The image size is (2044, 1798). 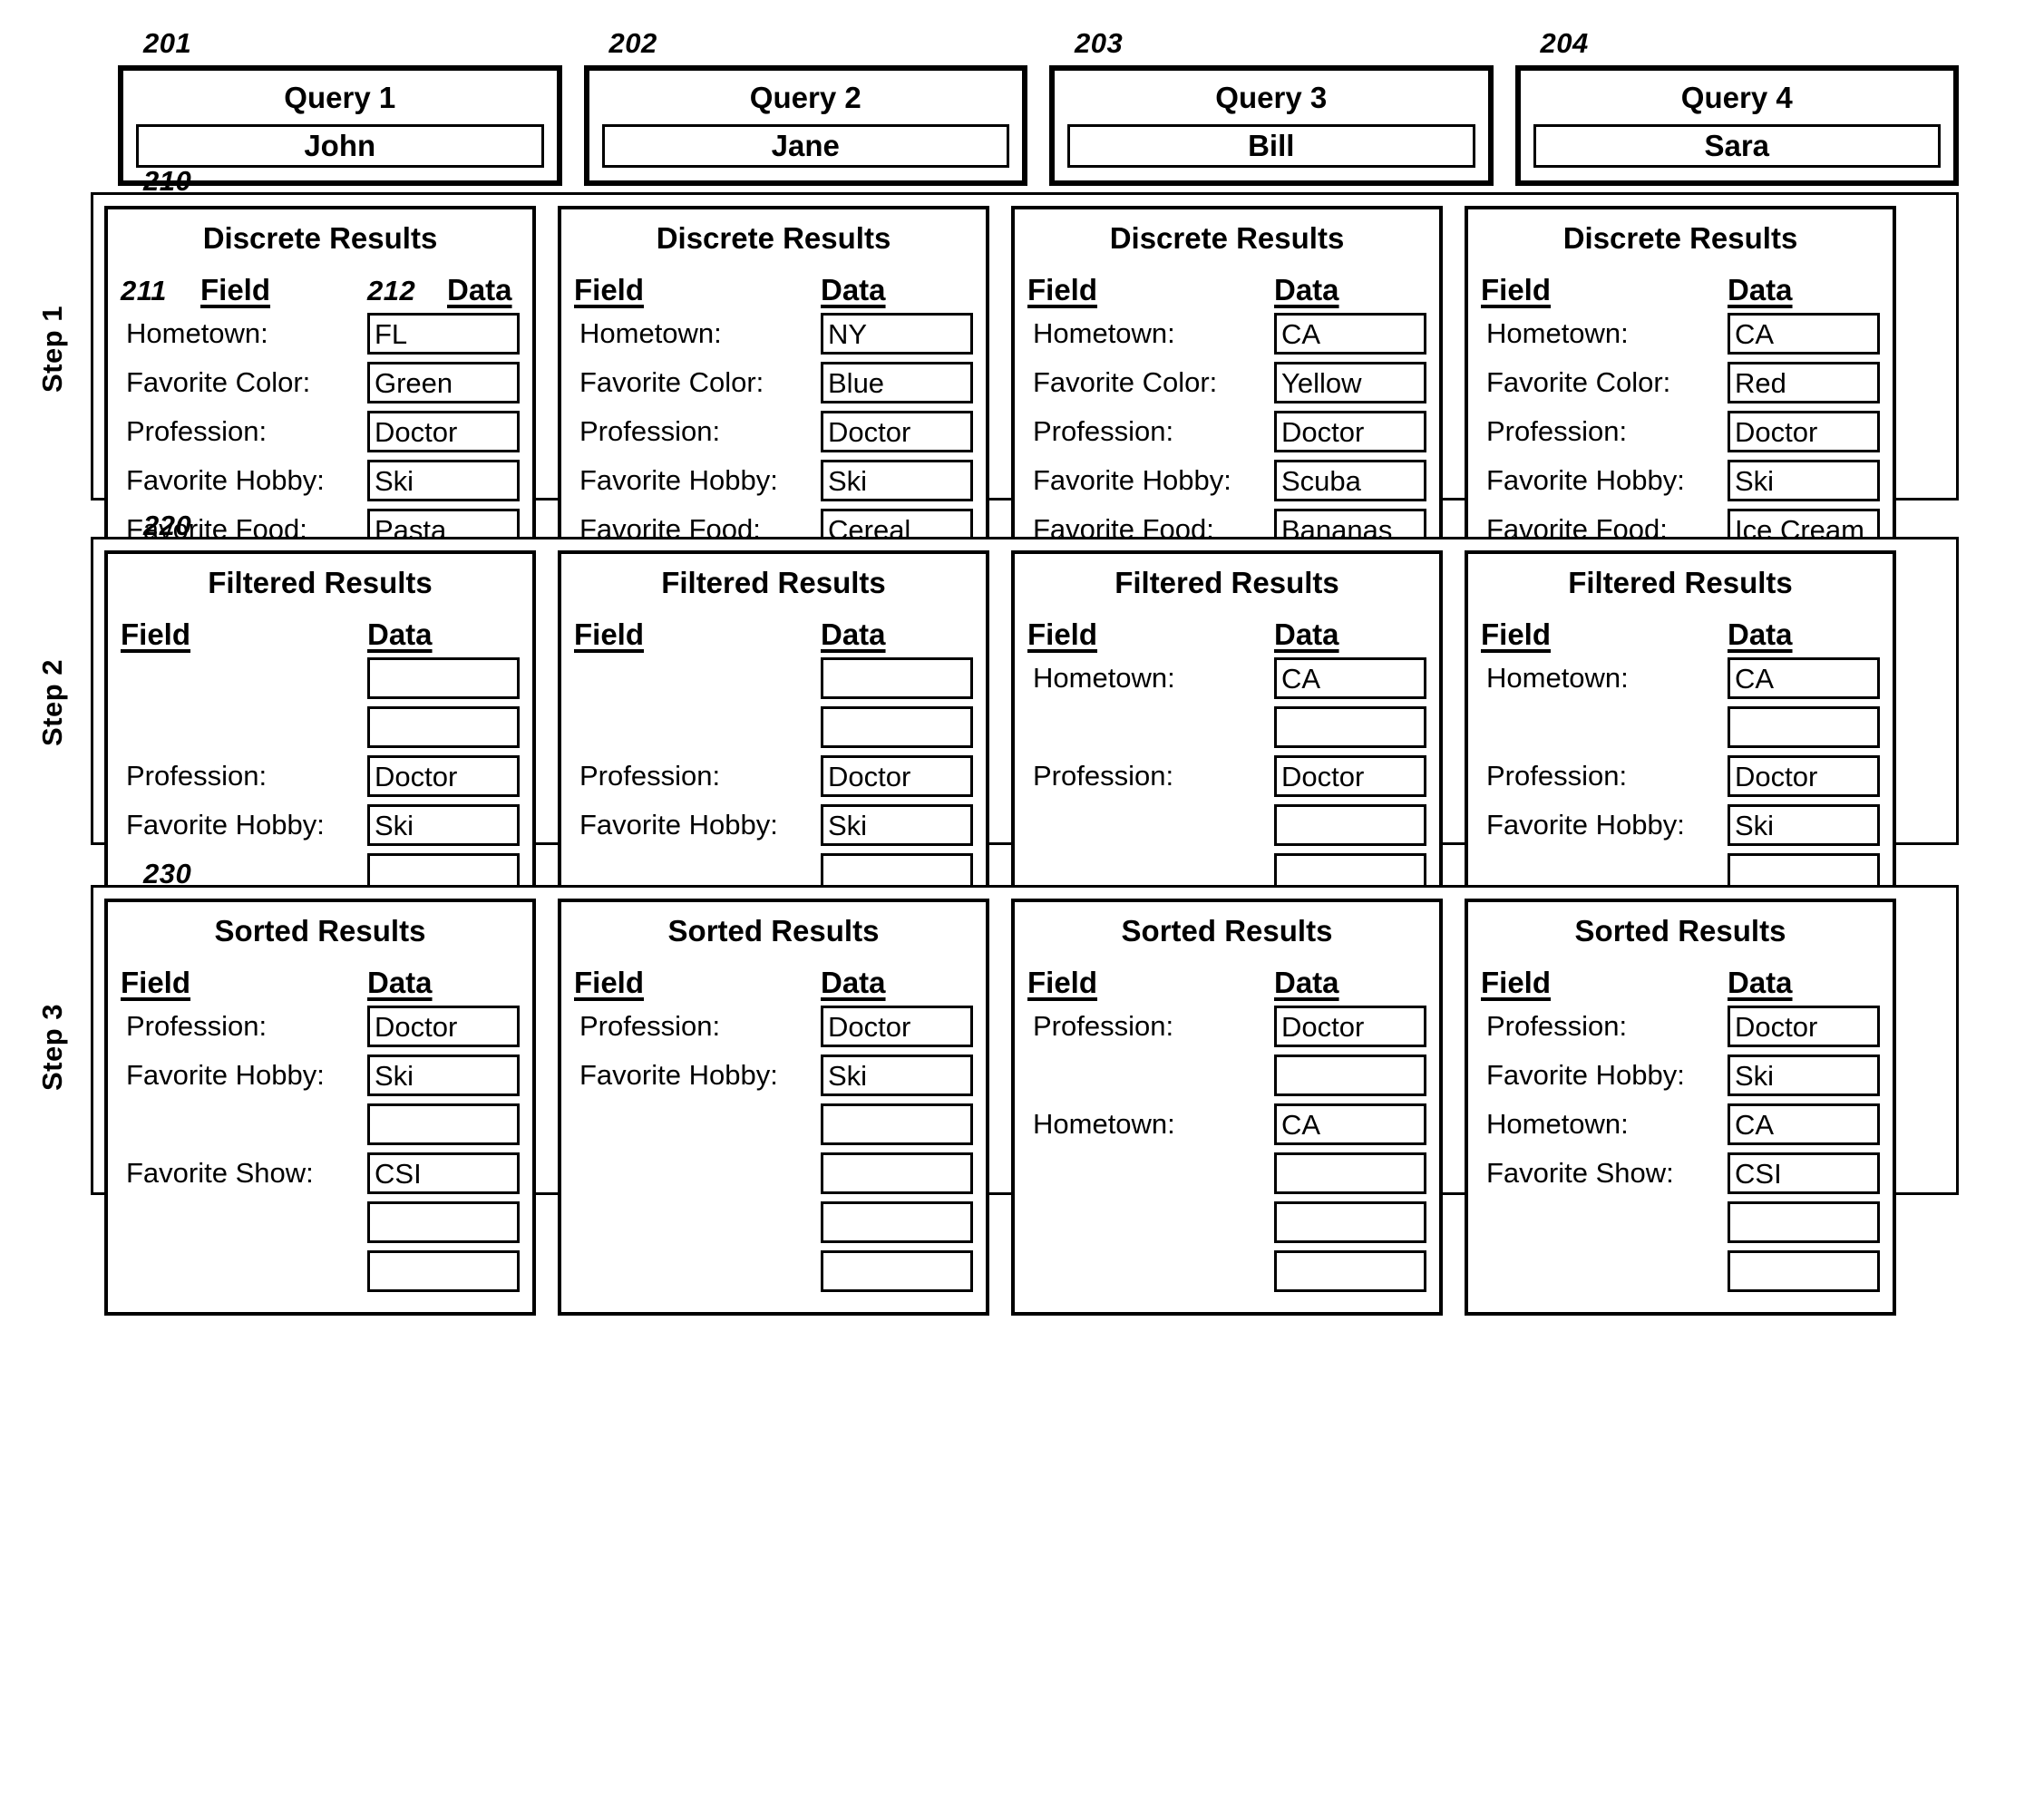 What do you see at coordinates (443, 382) in the screenshot?
I see `data-value-box: Green` at bounding box center [443, 382].